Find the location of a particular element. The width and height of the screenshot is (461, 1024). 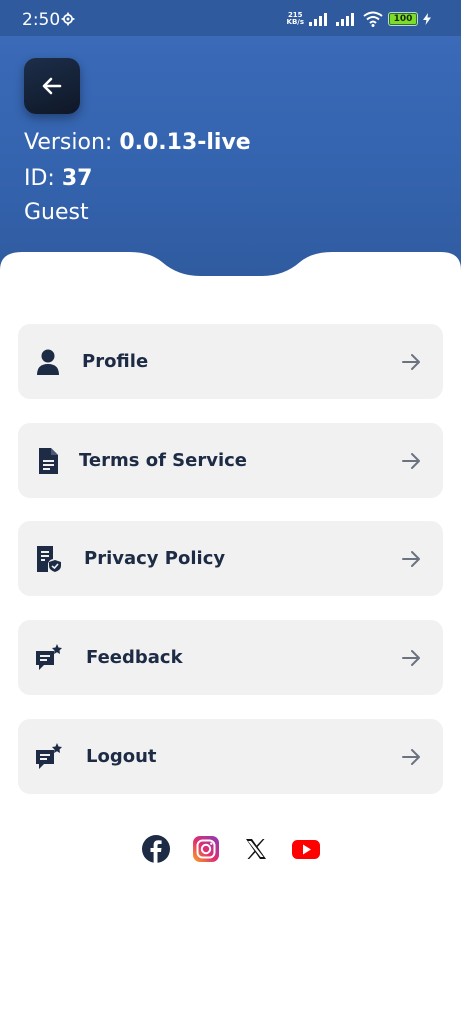

id-value: 37 is located at coordinates (77, 178).